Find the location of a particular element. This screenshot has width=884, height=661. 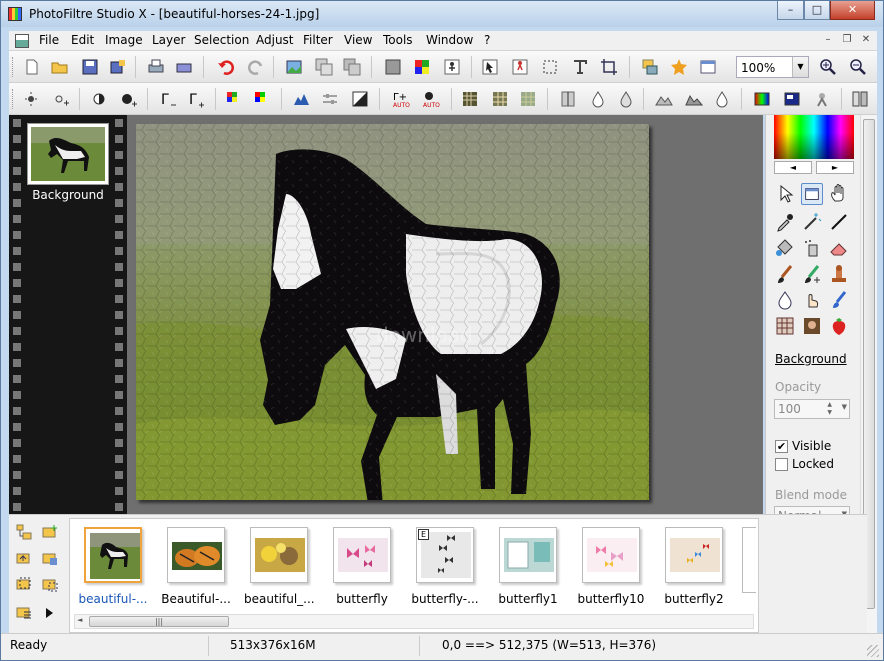

menu-help: ? is located at coordinates (487, 40).